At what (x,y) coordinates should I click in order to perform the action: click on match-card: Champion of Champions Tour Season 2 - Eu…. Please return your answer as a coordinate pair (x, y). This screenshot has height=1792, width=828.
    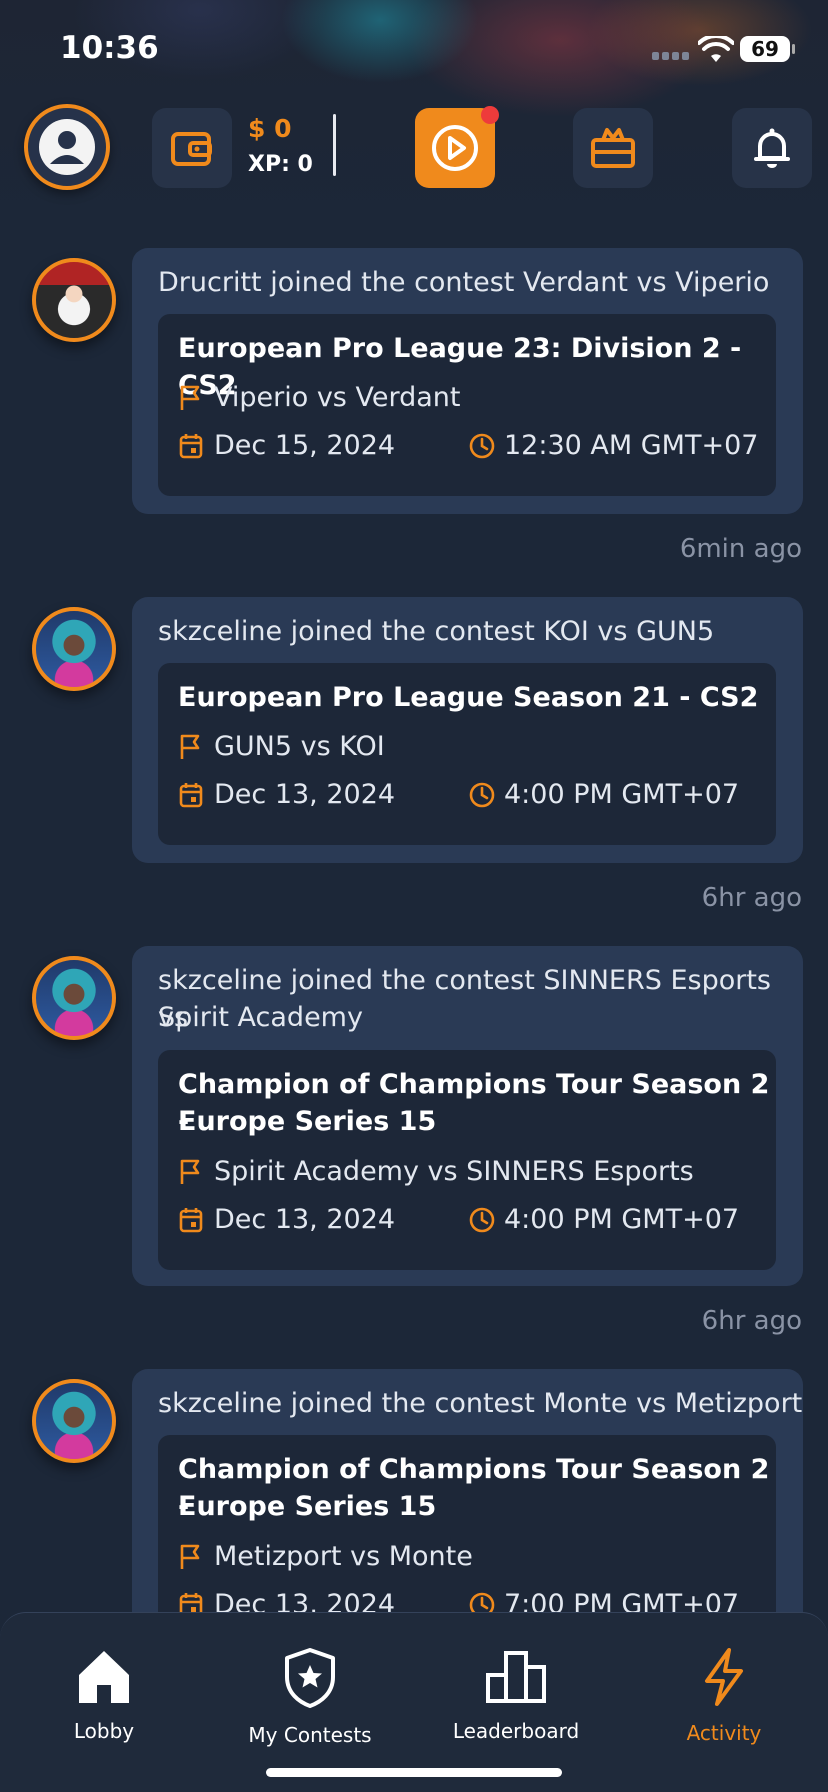
    Looking at the image, I should click on (467, 1160).